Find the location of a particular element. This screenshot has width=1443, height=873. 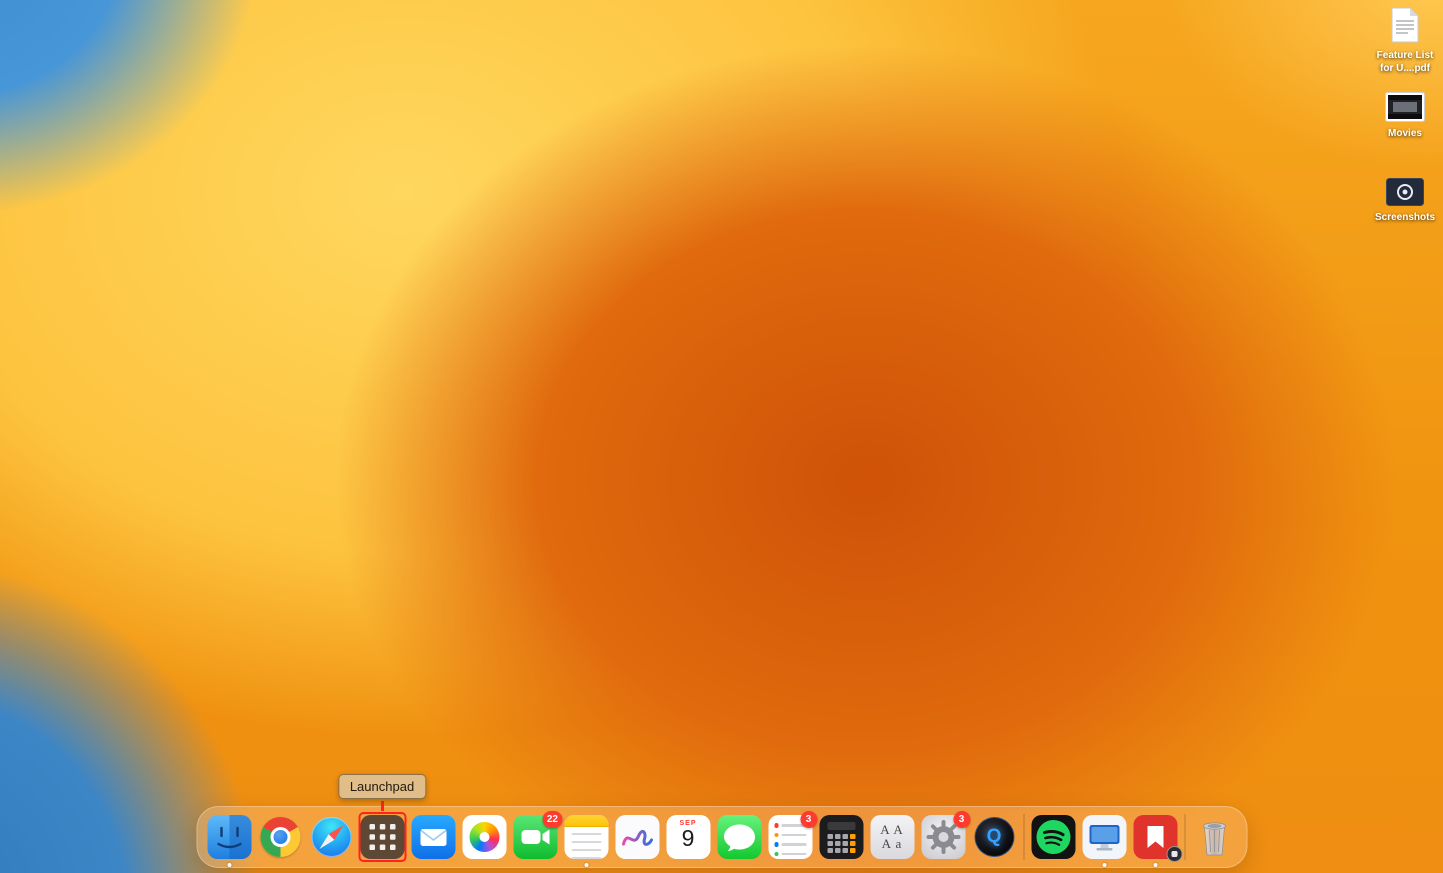

font-book-icon: A A A a is located at coordinates (892, 837).